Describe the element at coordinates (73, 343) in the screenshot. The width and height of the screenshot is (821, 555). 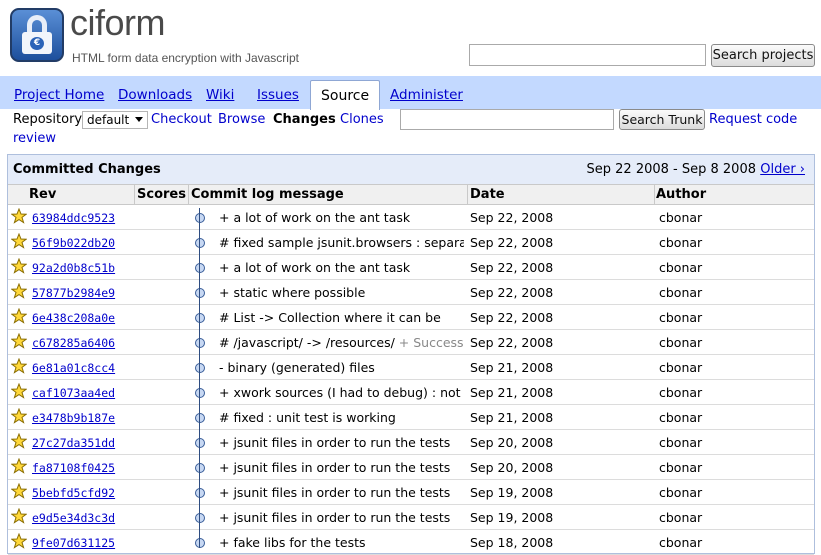
I see `revision-link: c678285a6406` at that location.